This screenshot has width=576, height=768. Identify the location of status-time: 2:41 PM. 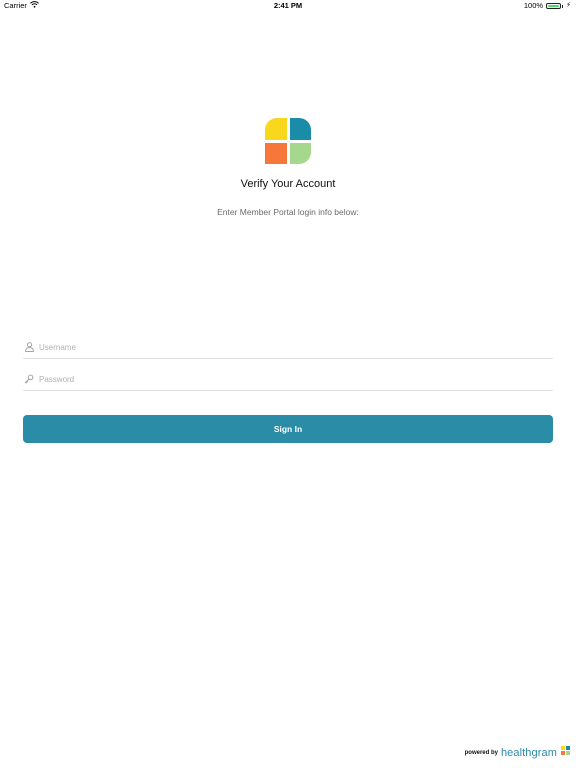
(288, 5).